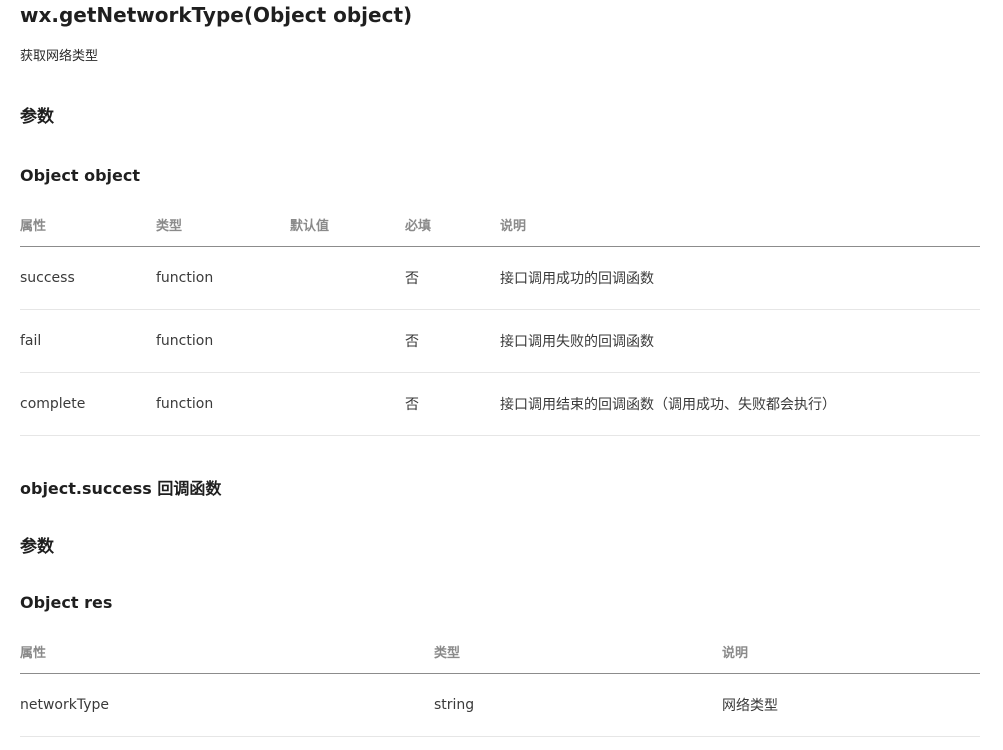 The width and height of the screenshot is (1003, 750). I want to click on header-default: 默认值, so click(347, 224).